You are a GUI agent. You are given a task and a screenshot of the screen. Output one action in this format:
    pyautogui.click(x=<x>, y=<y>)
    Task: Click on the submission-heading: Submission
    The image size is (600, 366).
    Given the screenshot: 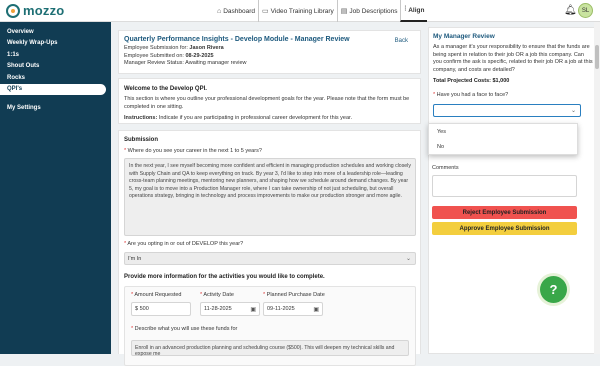 What is the action you would take?
    pyautogui.click(x=141, y=140)
    